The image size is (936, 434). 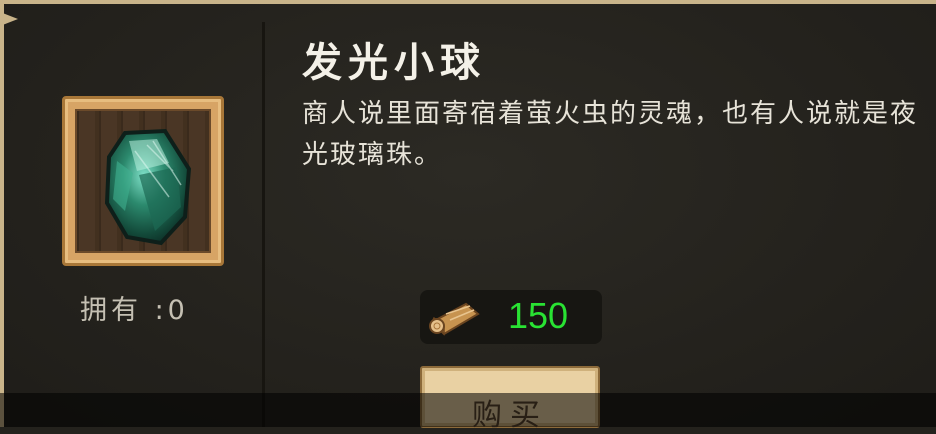 I want to click on item-icon-frame, so click(x=143, y=181).